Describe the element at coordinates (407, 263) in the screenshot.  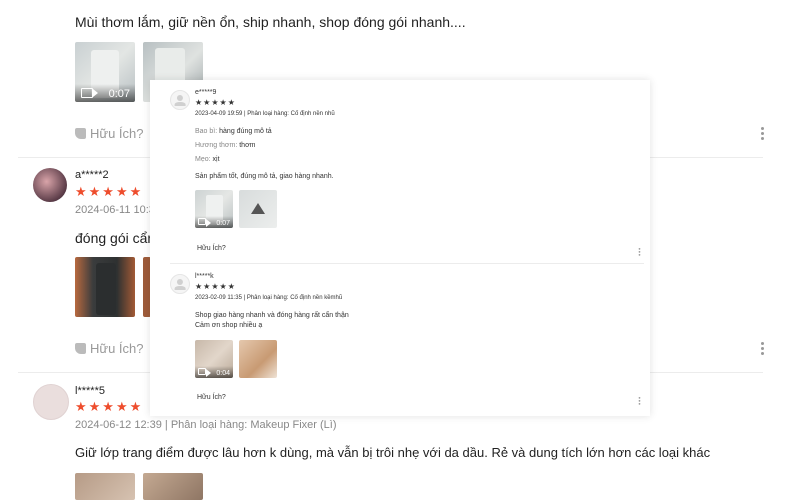
I see `review-divider` at that location.